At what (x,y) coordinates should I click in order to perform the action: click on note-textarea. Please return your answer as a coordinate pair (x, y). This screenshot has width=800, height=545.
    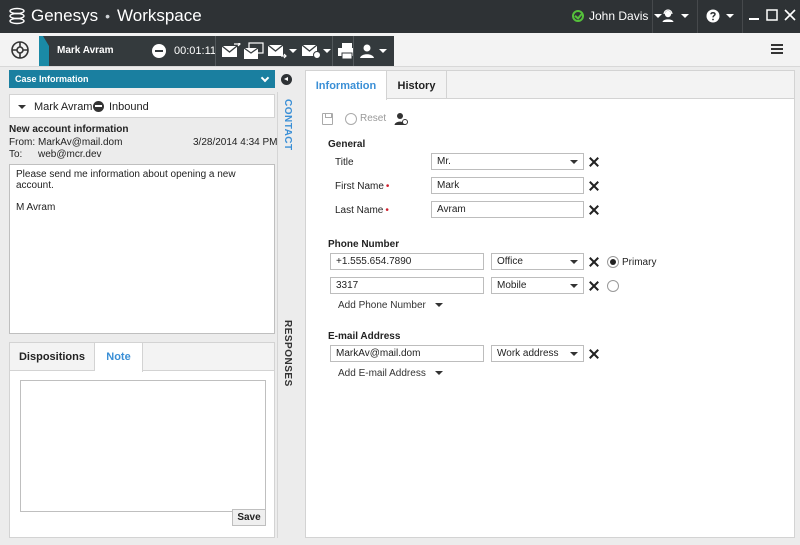
    Looking at the image, I should click on (143, 446).